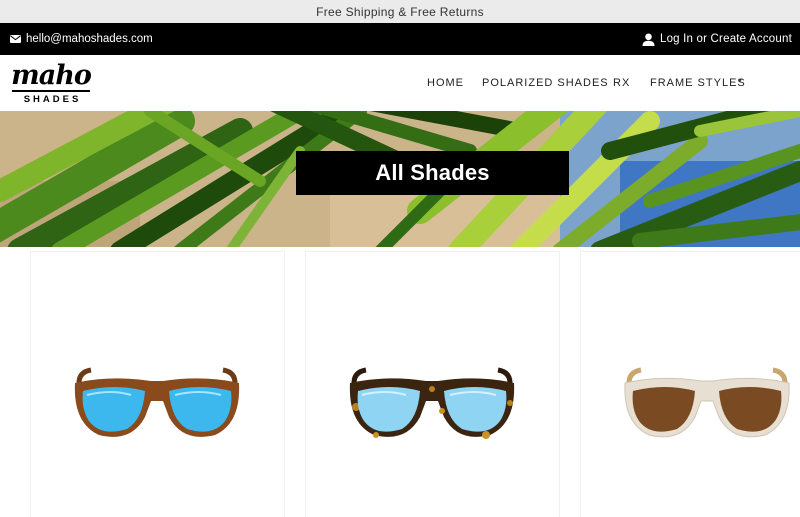 The image size is (800, 517). What do you see at coordinates (621, 83) in the screenshot?
I see `nav-rx: RX` at bounding box center [621, 83].